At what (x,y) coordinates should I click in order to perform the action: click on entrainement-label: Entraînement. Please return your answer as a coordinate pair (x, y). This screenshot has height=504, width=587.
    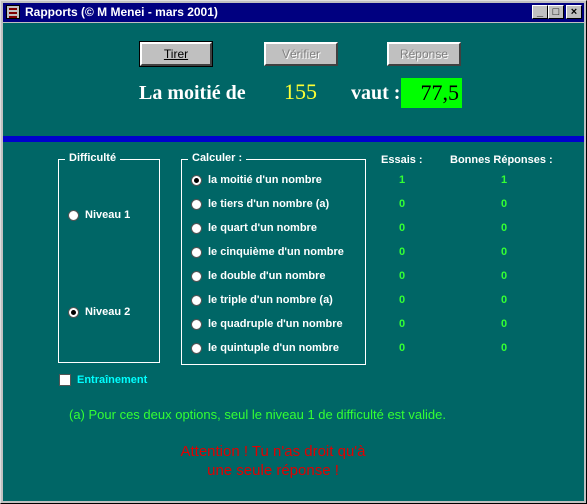
    Looking at the image, I should click on (112, 380).